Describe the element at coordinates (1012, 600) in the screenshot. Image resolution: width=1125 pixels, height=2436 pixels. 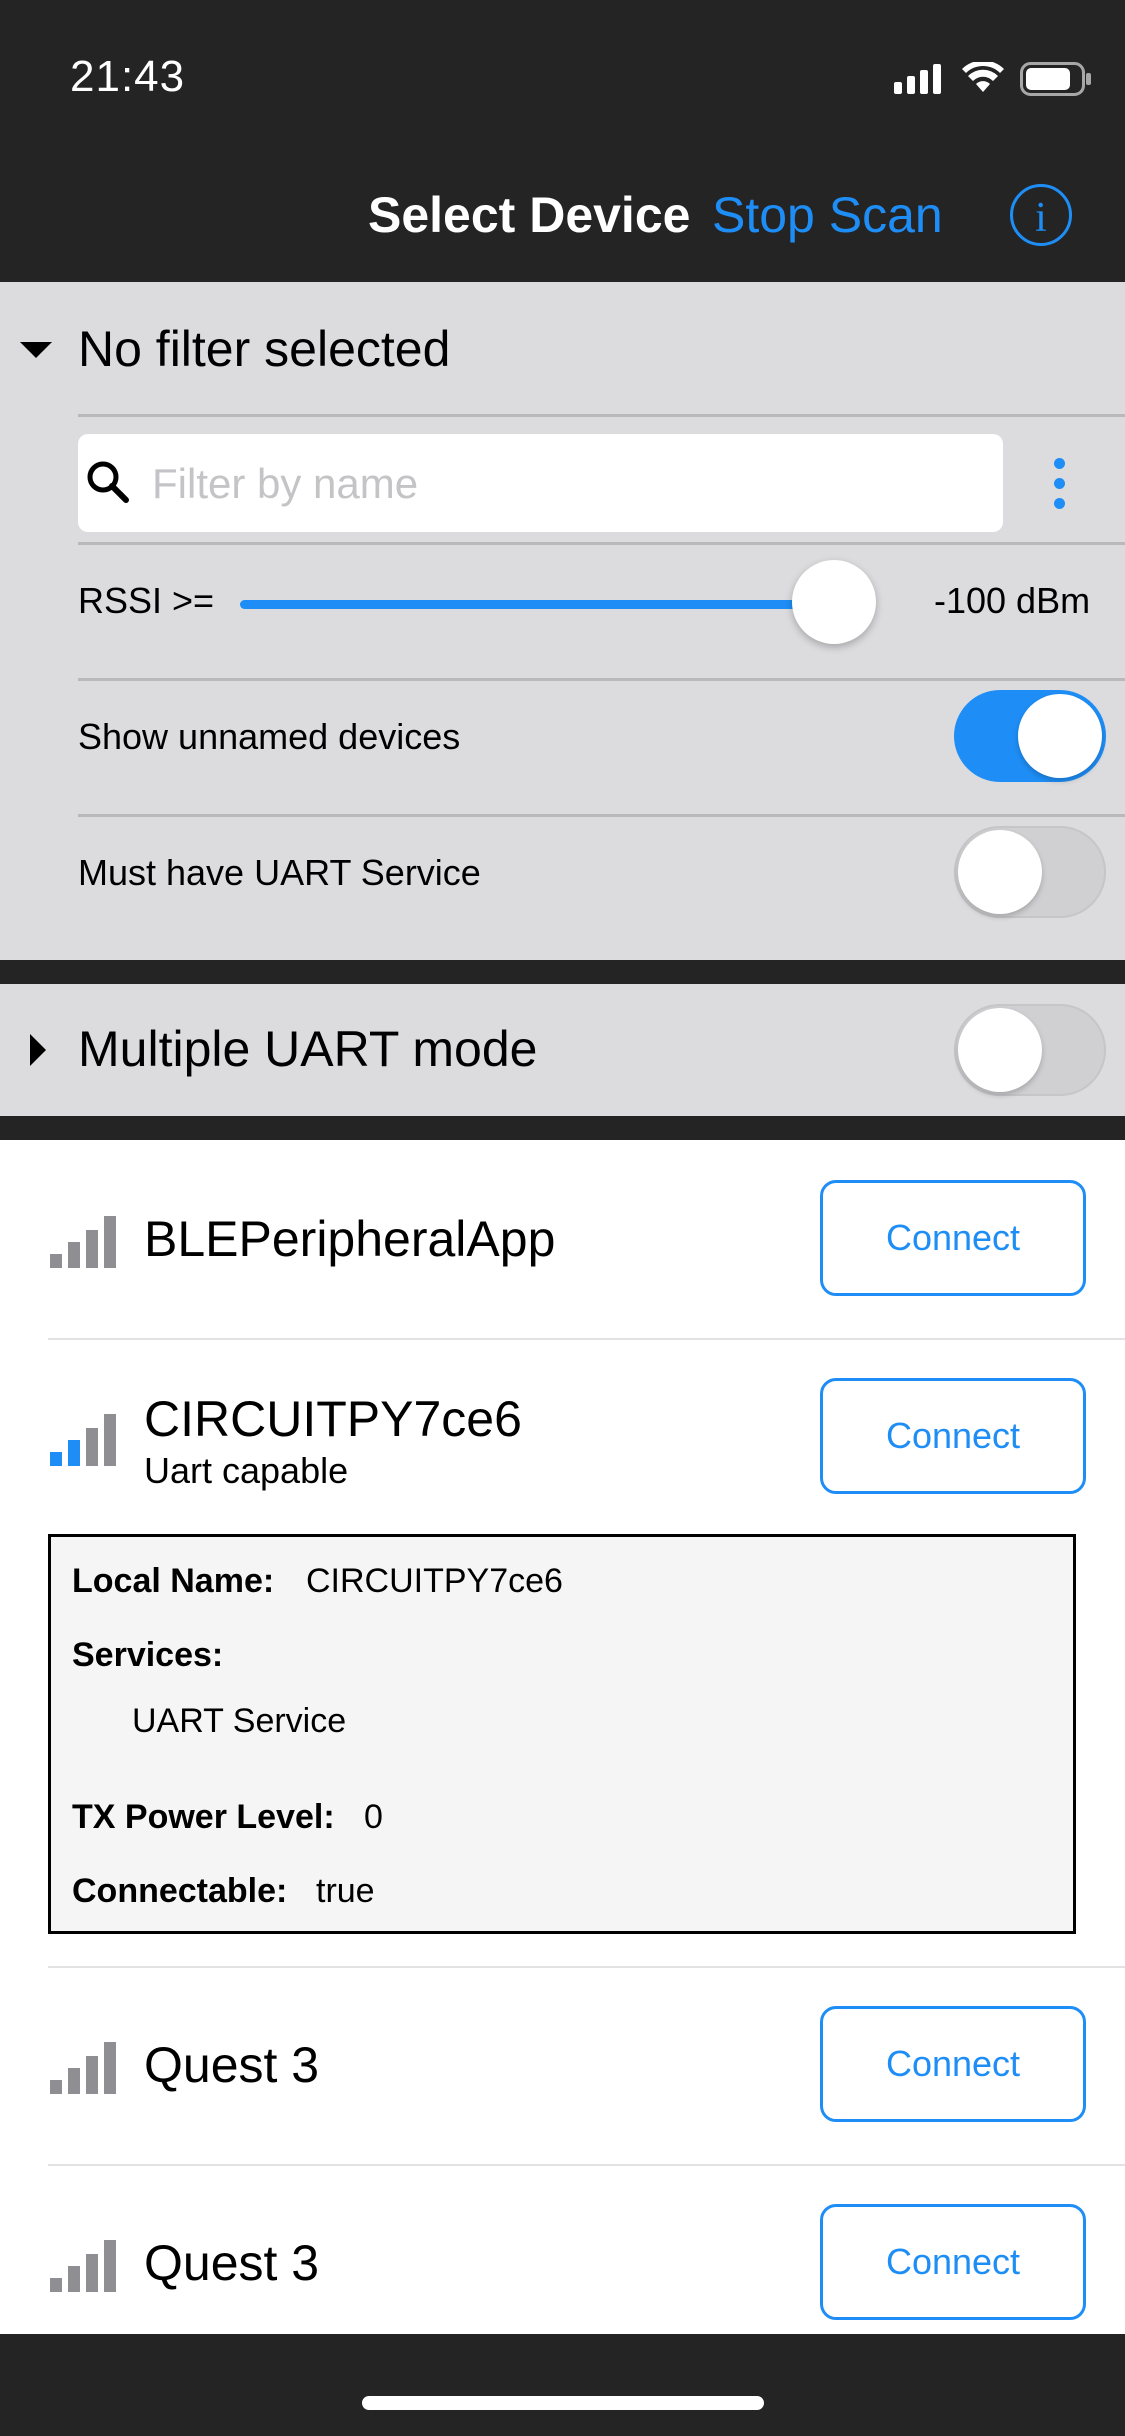
I see `rssi-value: -100 dBm` at that location.